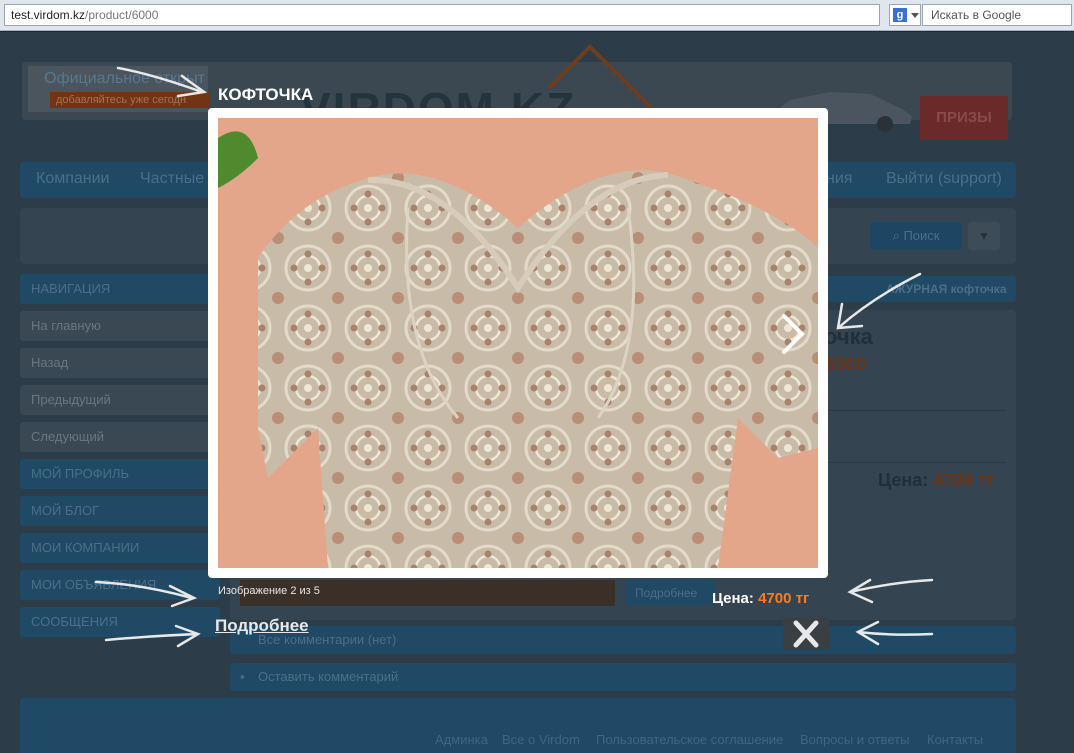 The image size is (1074, 753). What do you see at coordinates (120, 326) in the screenshot?
I see `sidebar-item-home: На главную` at bounding box center [120, 326].